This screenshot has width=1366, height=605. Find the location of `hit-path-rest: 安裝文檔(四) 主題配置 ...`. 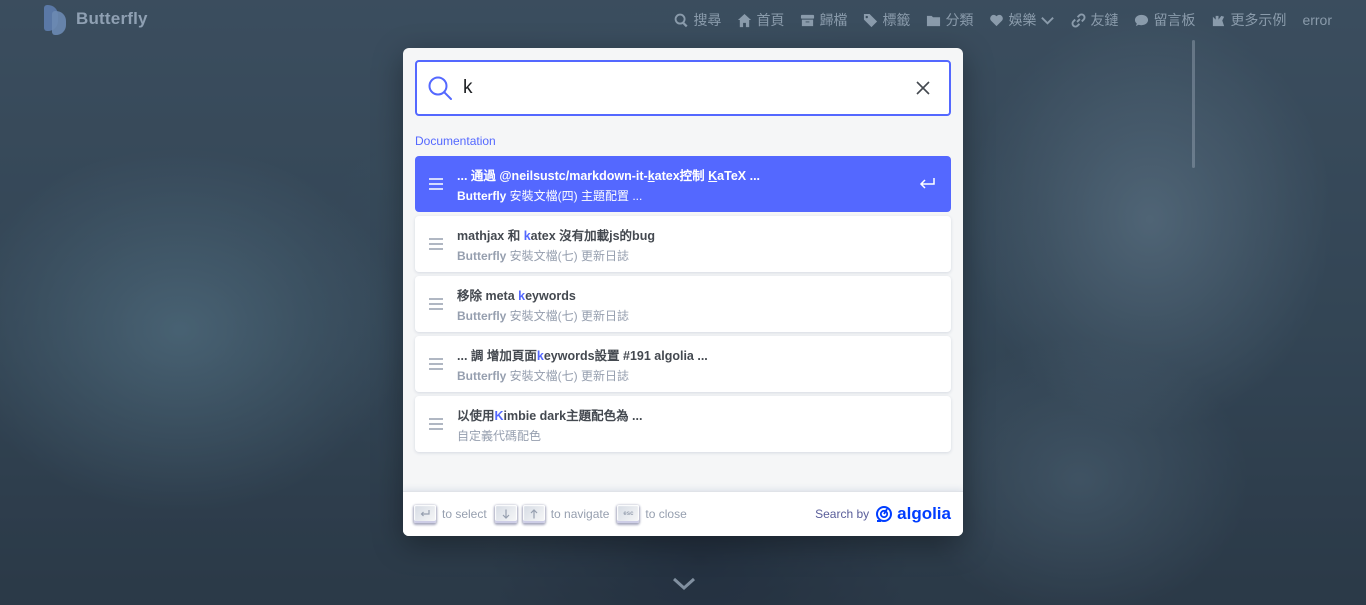

hit-path-rest: 安裝文檔(四) 主題配置 ... is located at coordinates (574, 195).